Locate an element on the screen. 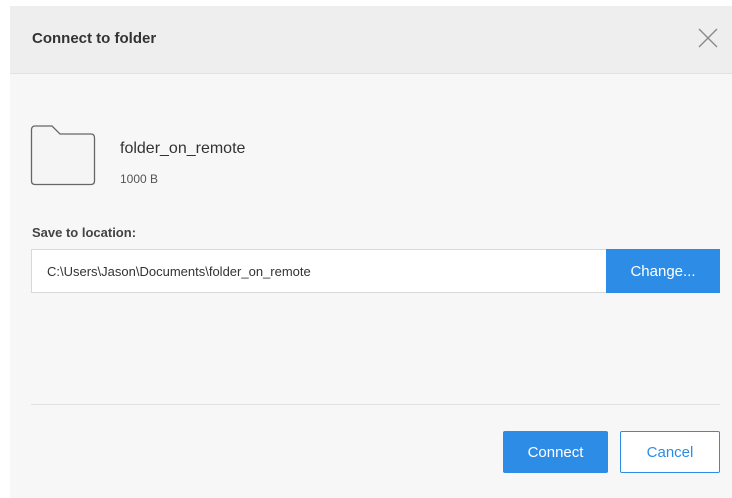  footer-divider is located at coordinates (375, 404).